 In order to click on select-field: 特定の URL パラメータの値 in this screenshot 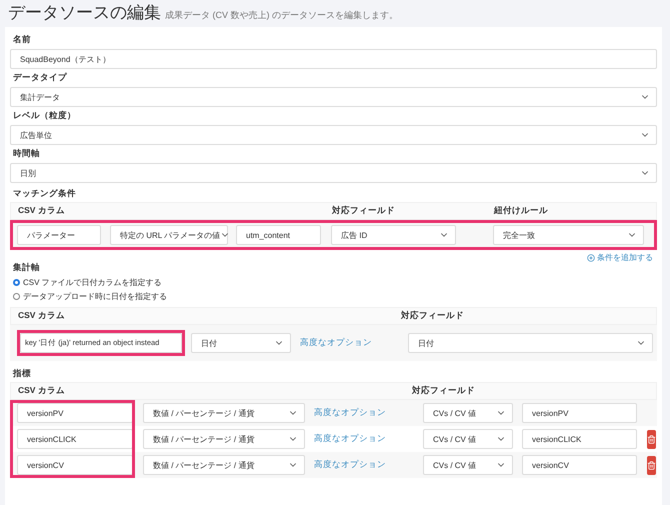, I will do `click(169, 235)`.